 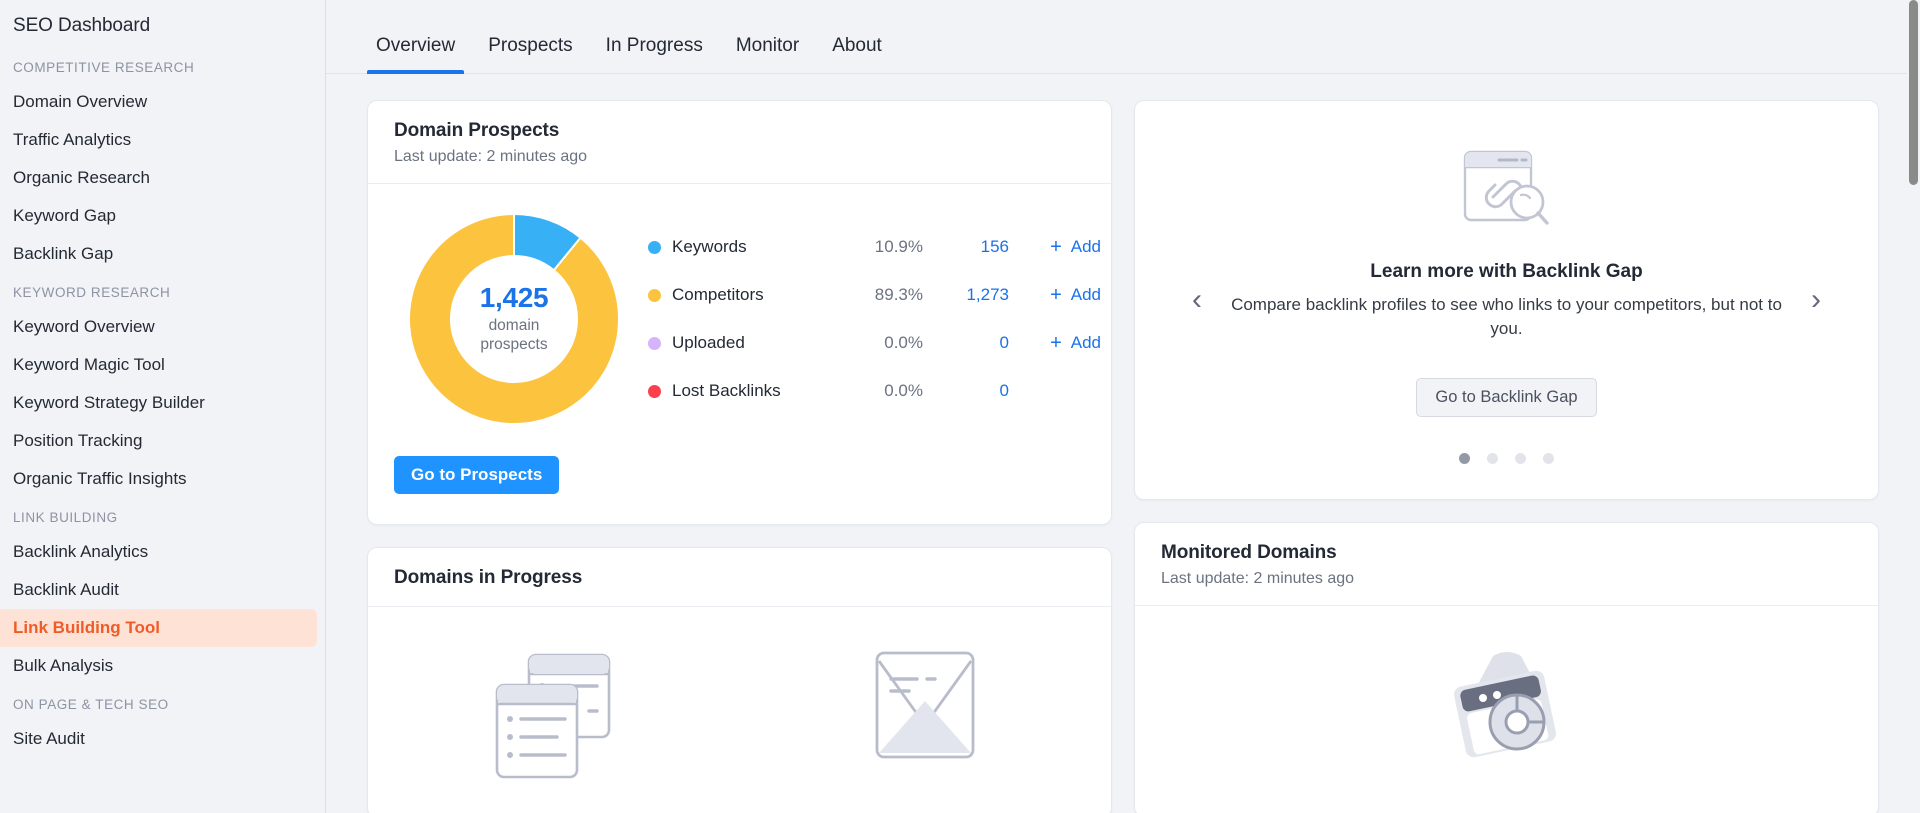 What do you see at coordinates (1507, 194) in the screenshot?
I see `backlink-gap-illustration-icon` at bounding box center [1507, 194].